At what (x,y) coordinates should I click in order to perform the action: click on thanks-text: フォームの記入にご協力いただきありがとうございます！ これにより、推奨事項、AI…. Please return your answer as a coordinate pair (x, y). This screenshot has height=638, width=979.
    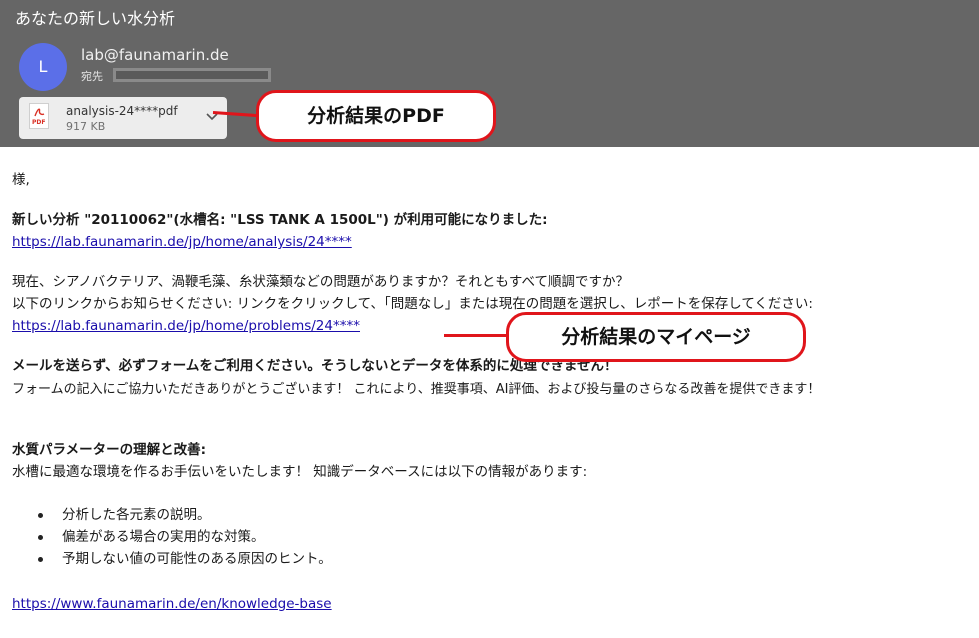
    Looking at the image, I should click on (416, 389).